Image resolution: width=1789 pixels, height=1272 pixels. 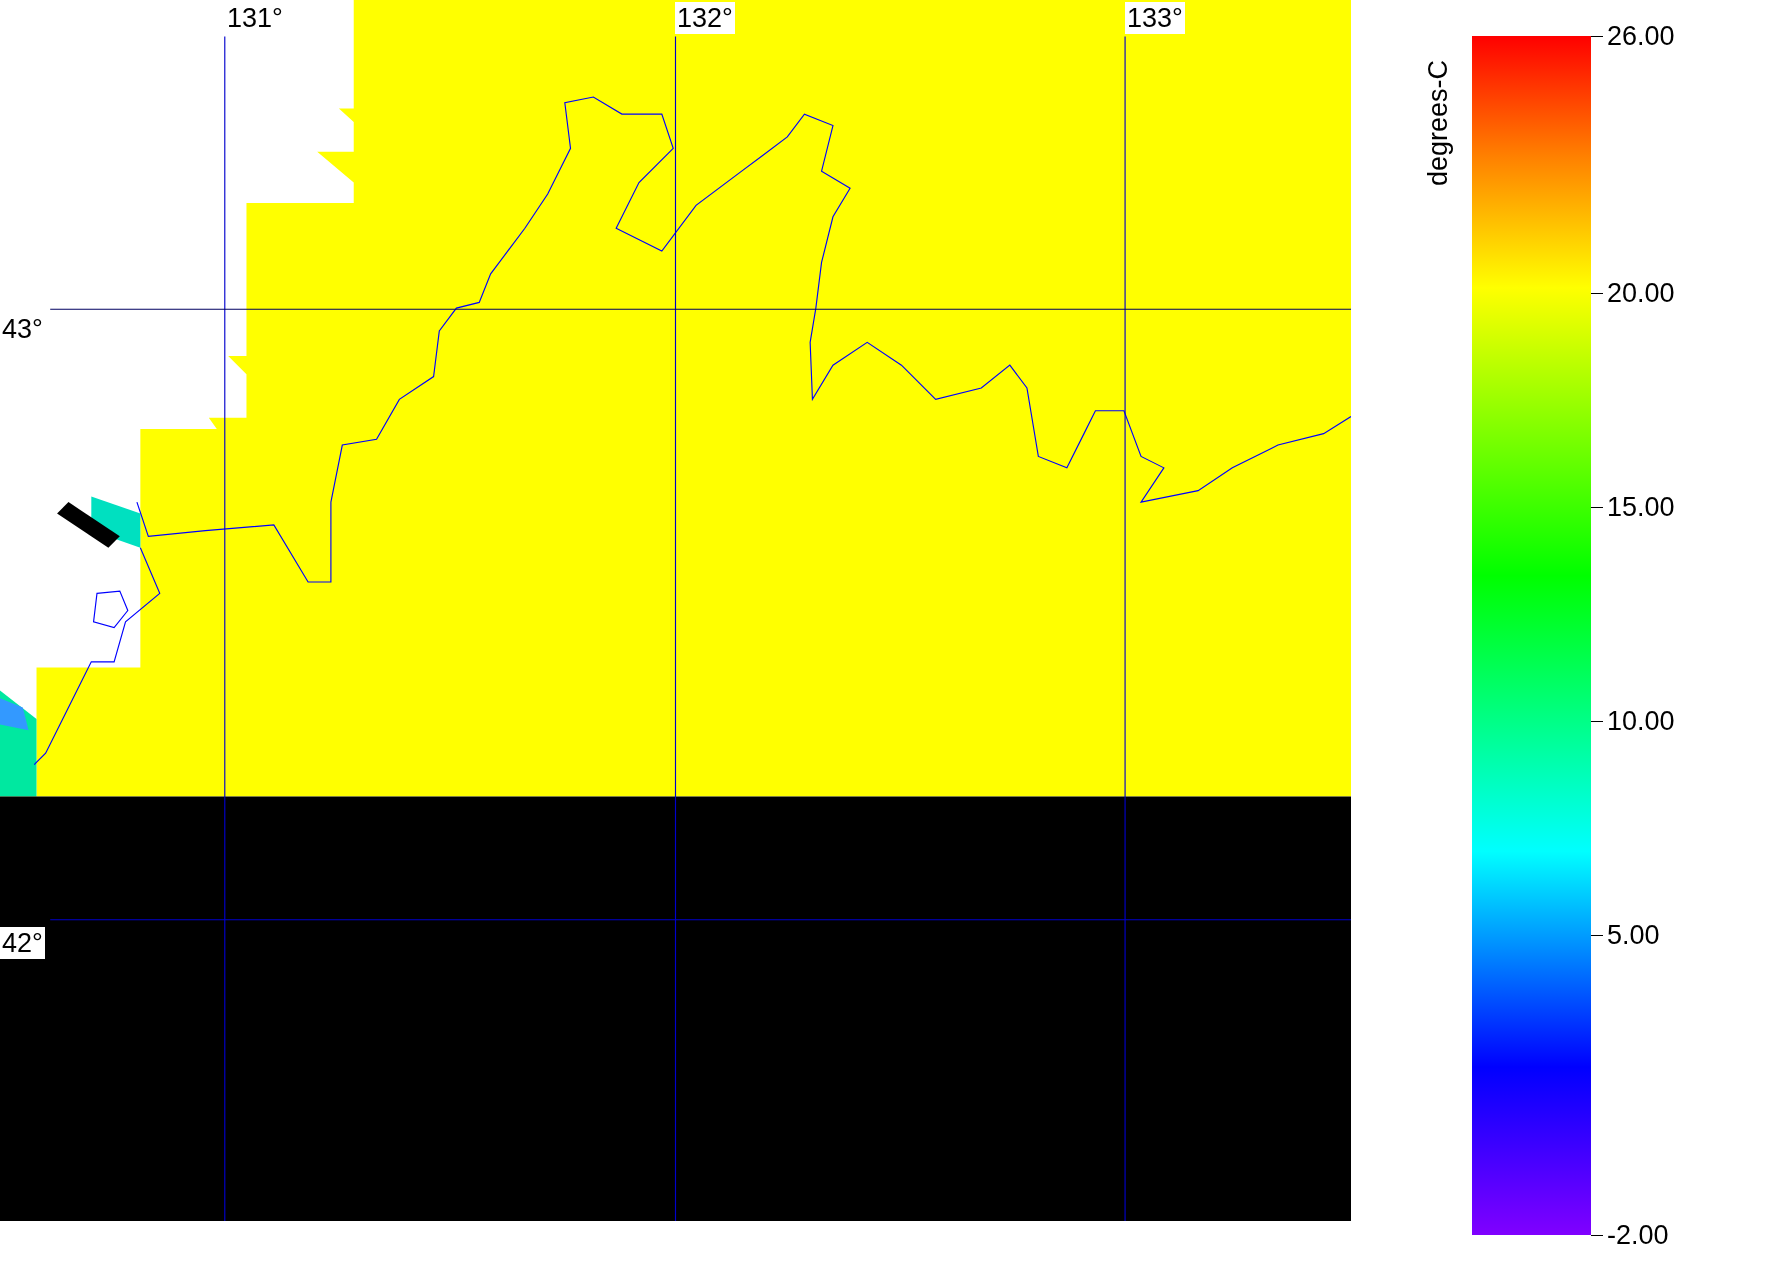 What do you see at coordinates (22, 943) in the screenshot?
I see `latitude-label: 42°` at bounding box center [22, 943].